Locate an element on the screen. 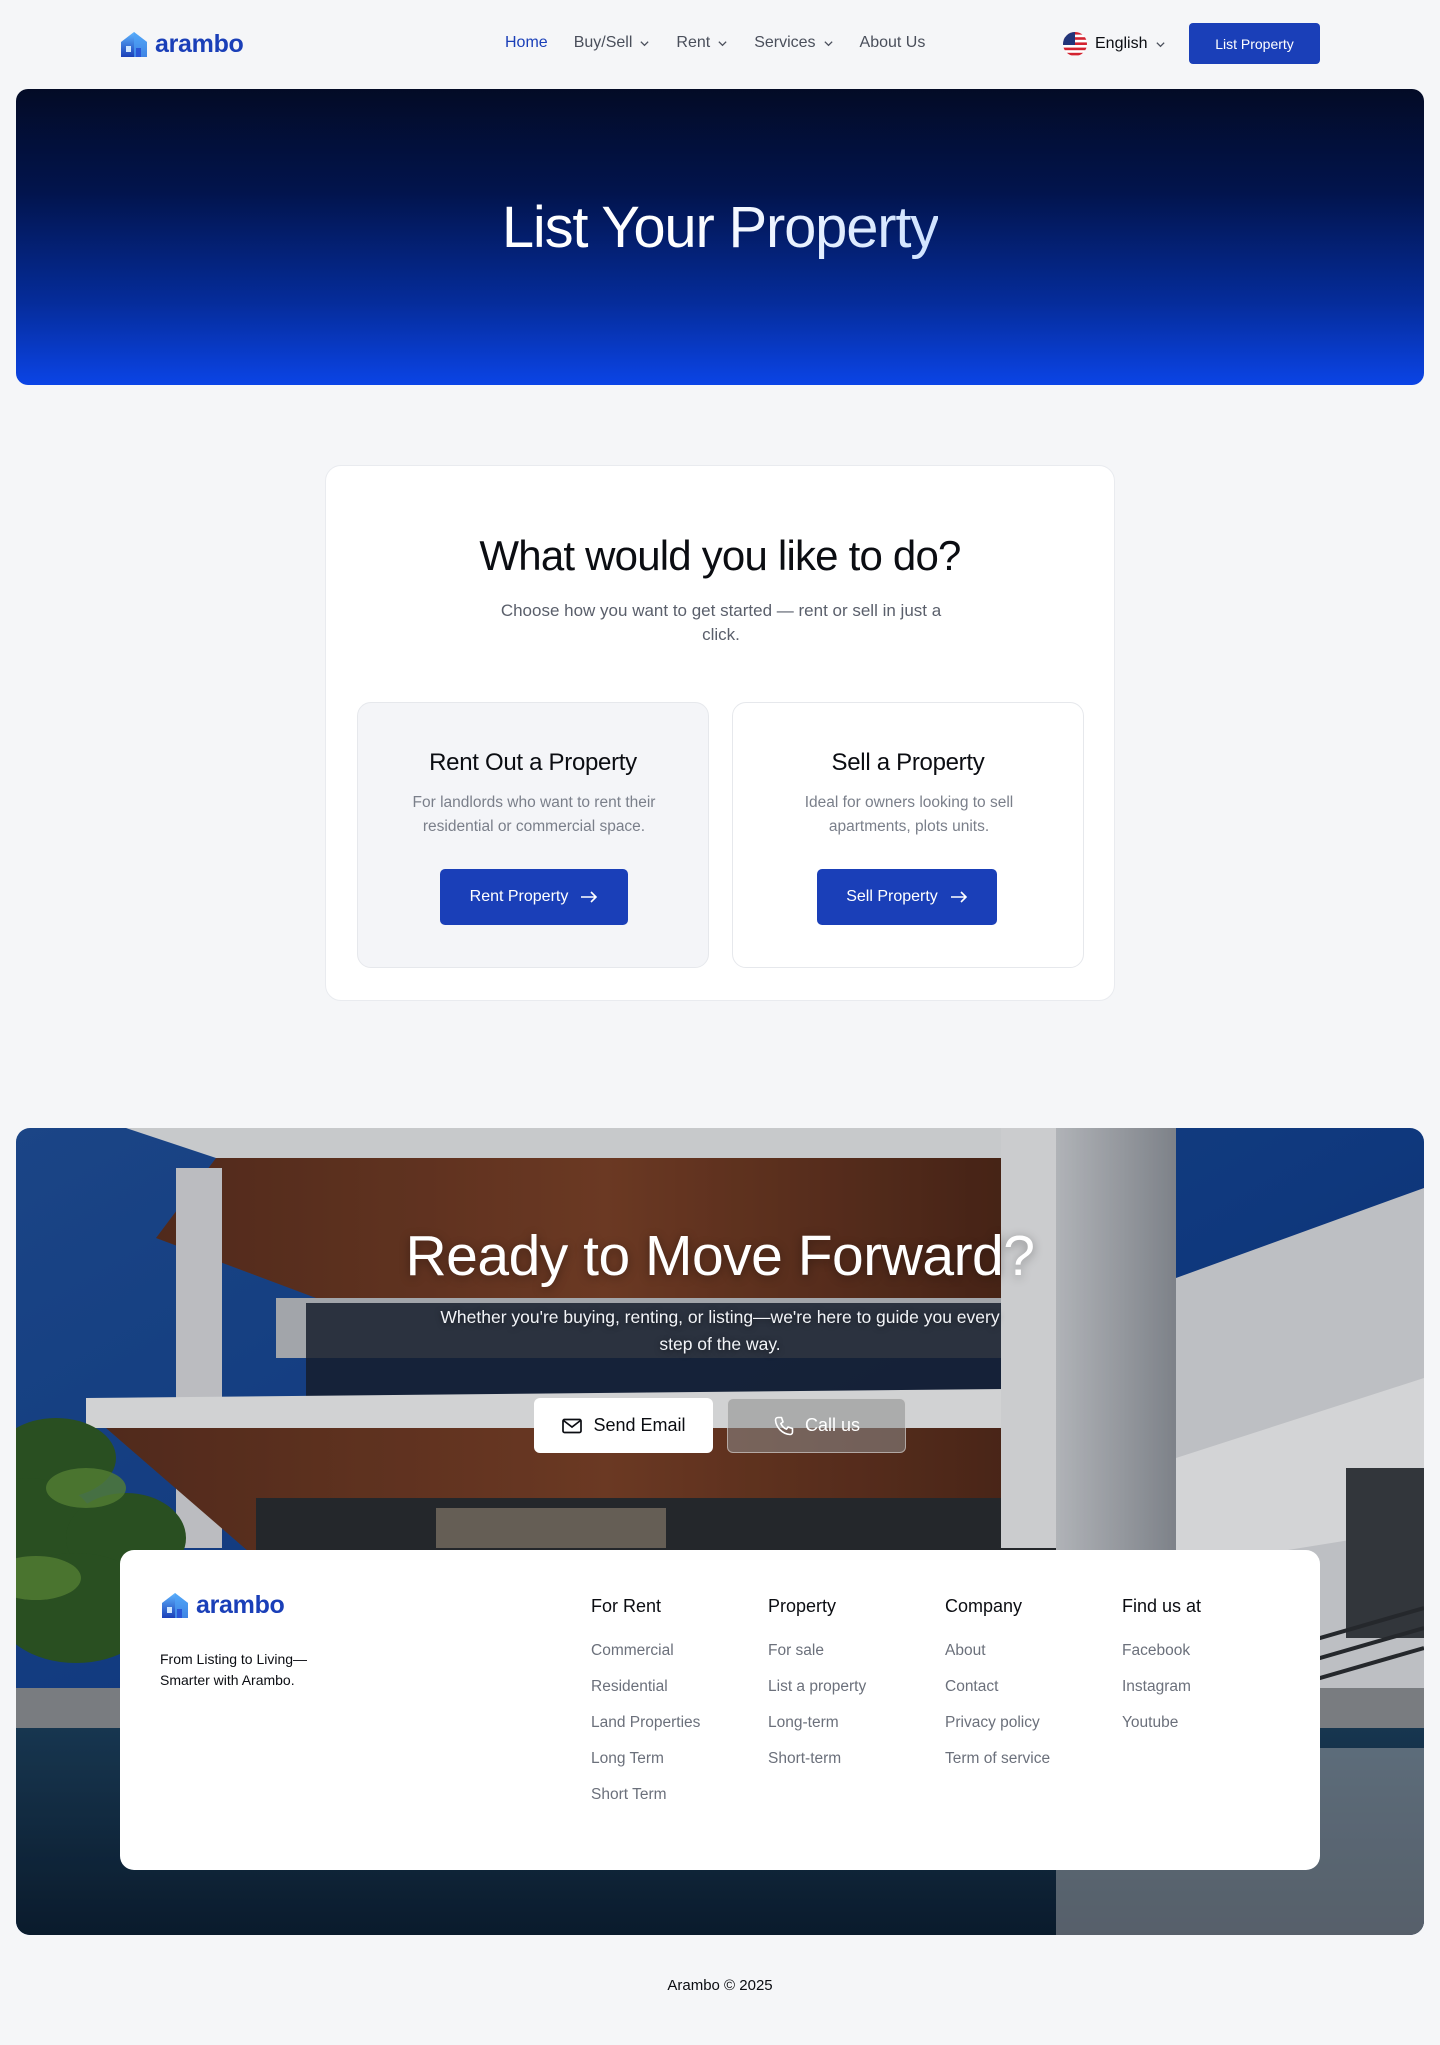  footer-link-facebook: Facebook is located at coordinates (1161, 1660).